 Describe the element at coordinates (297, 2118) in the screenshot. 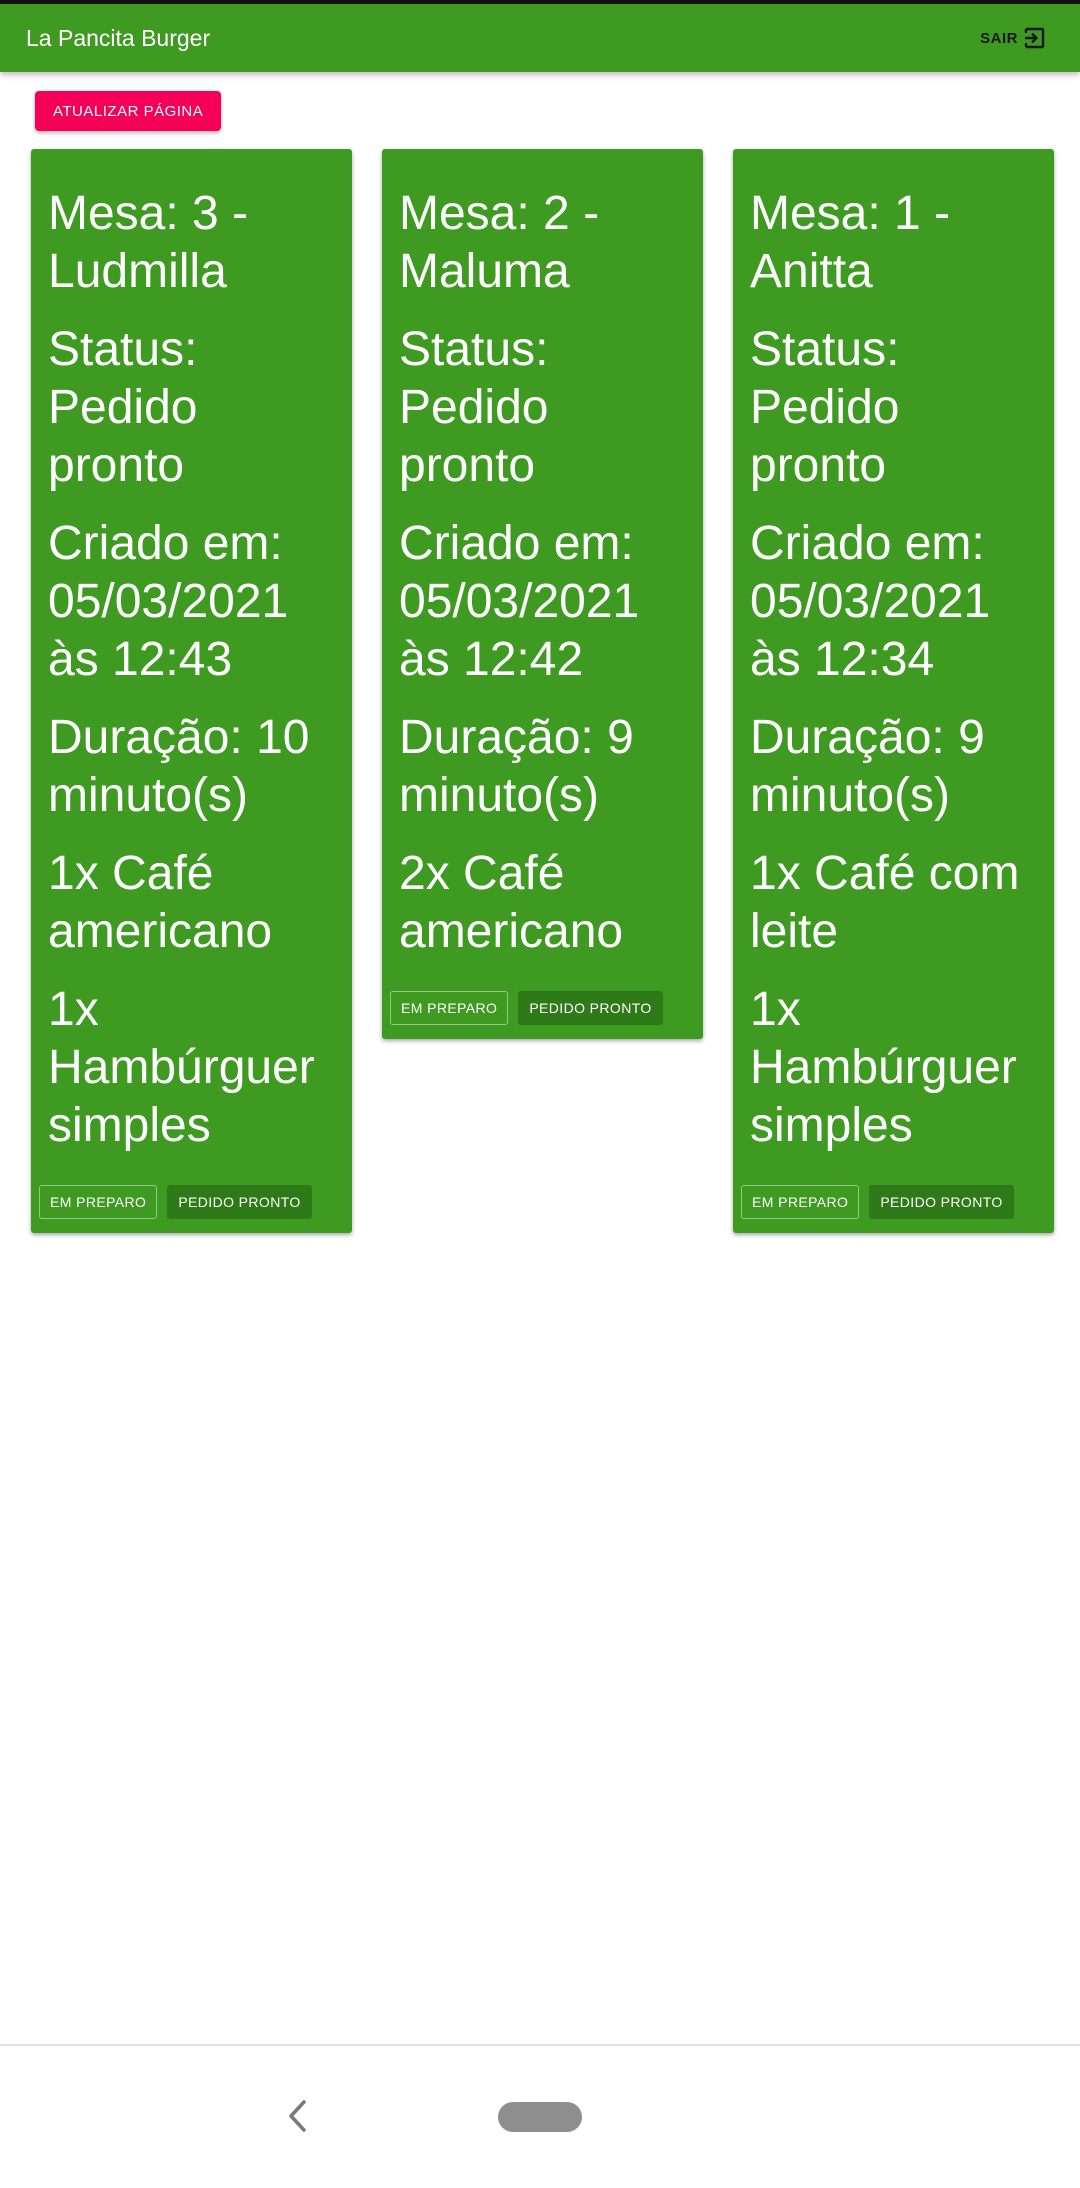

I see `back-chevron-icon` at that location.